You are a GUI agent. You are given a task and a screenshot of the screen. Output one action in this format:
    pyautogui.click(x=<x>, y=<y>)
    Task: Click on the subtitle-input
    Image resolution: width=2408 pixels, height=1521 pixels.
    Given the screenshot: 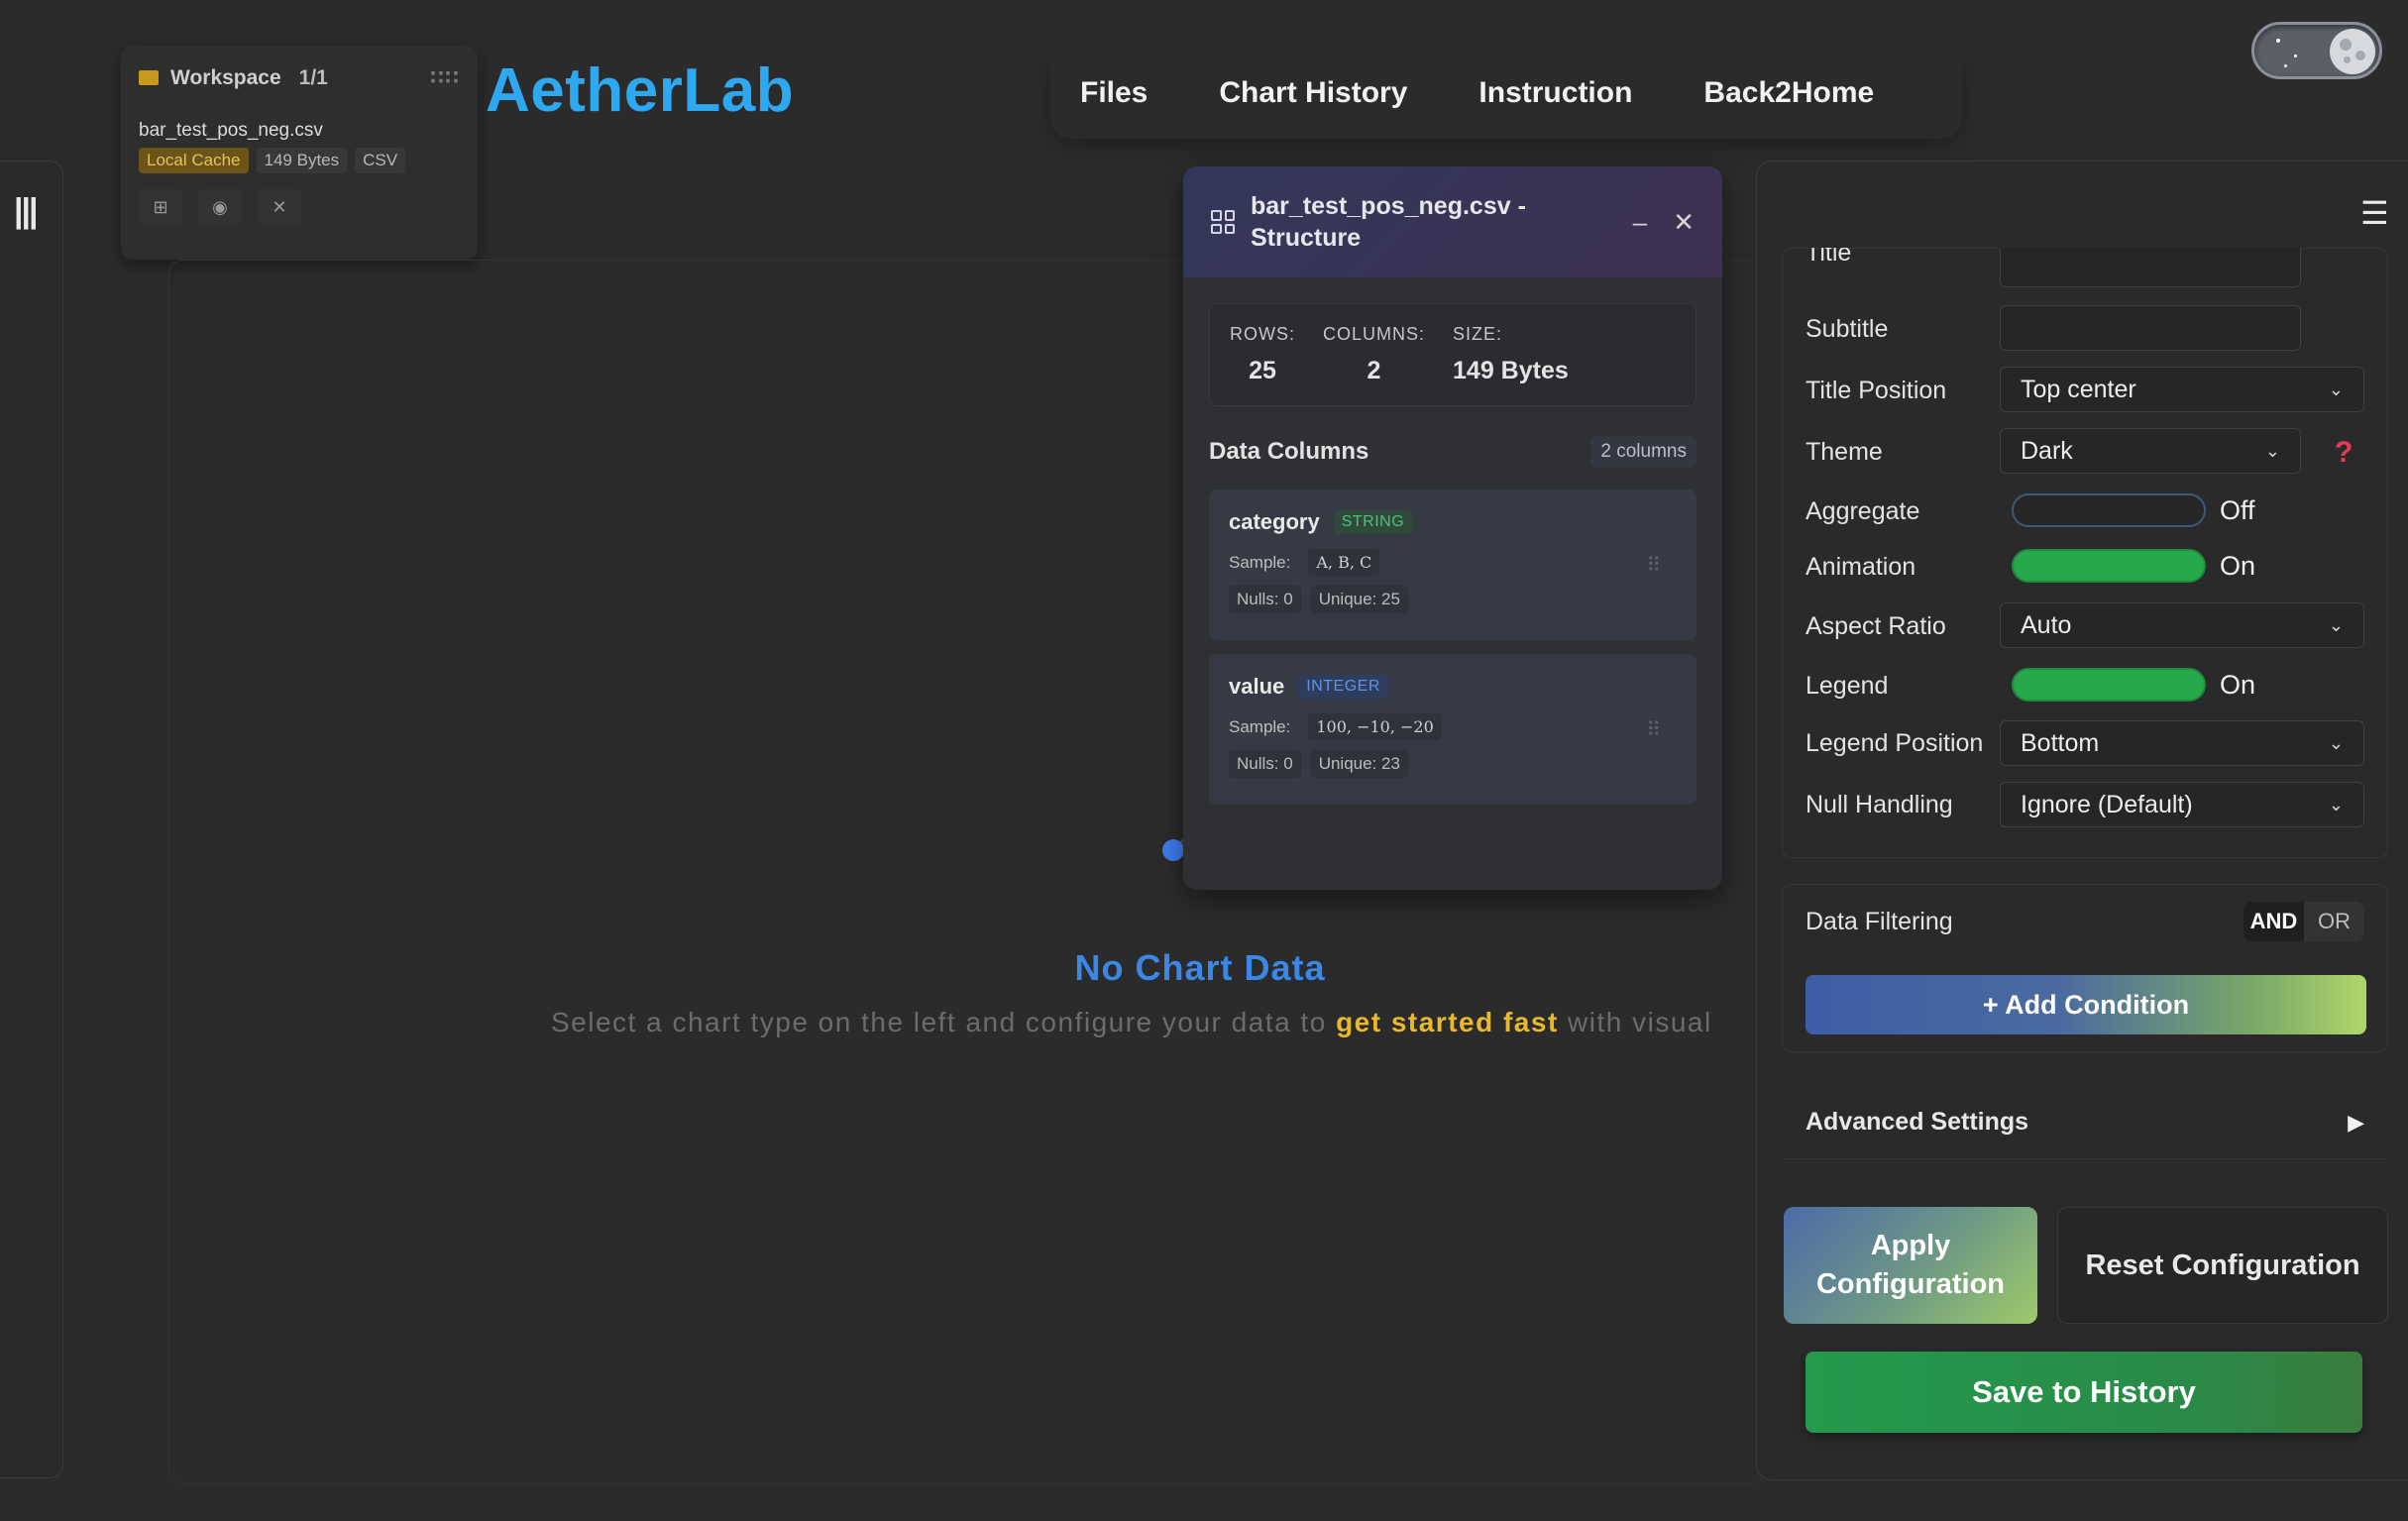 What is the action you would take?
    pyautogui.click(x=2150, y=328)
    